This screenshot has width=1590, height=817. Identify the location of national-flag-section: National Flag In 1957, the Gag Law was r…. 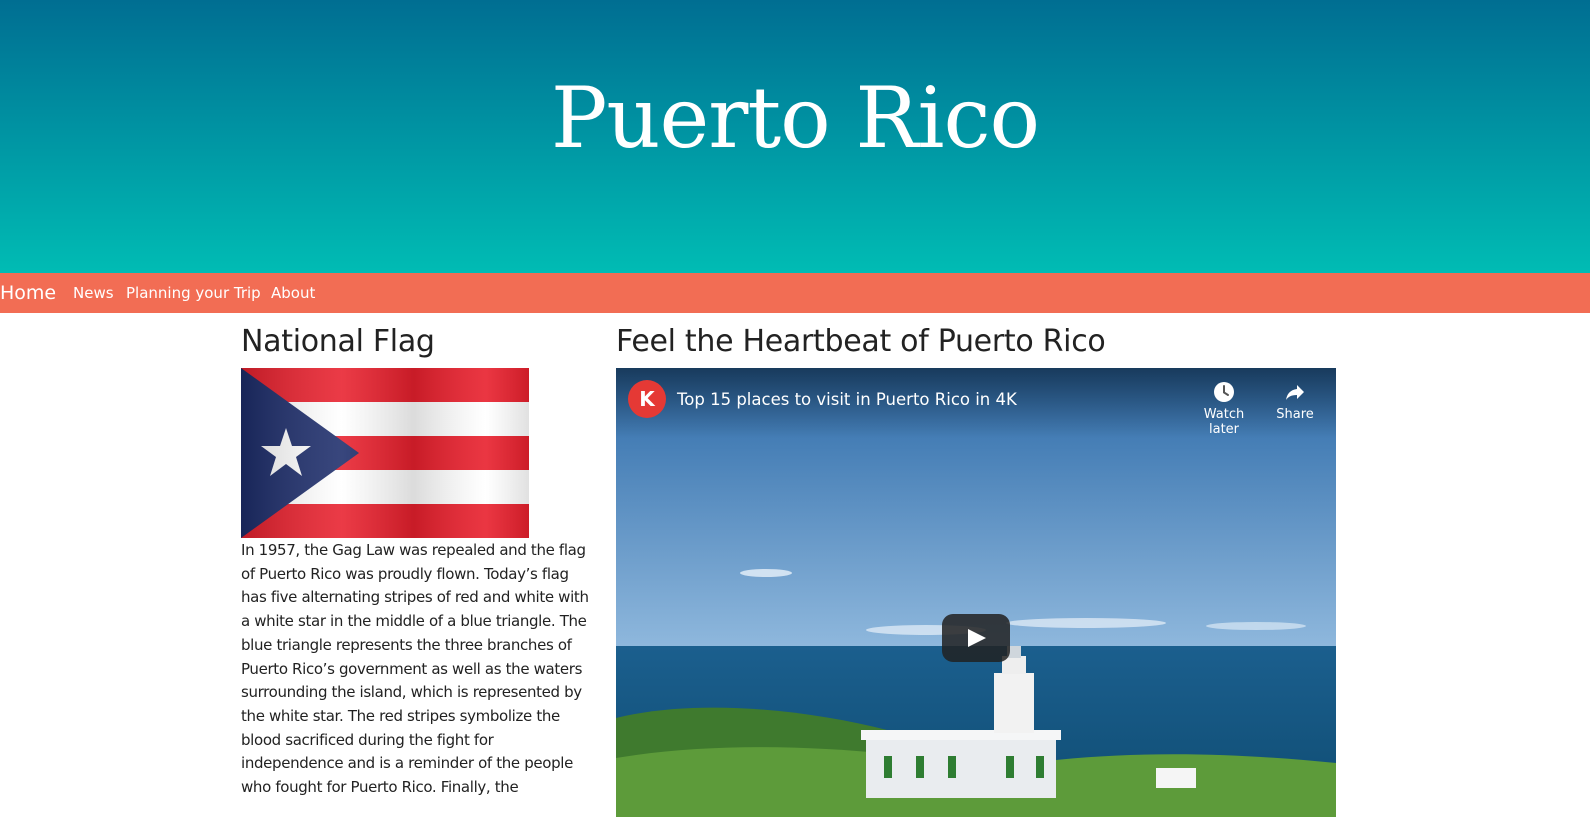
(416, 559).